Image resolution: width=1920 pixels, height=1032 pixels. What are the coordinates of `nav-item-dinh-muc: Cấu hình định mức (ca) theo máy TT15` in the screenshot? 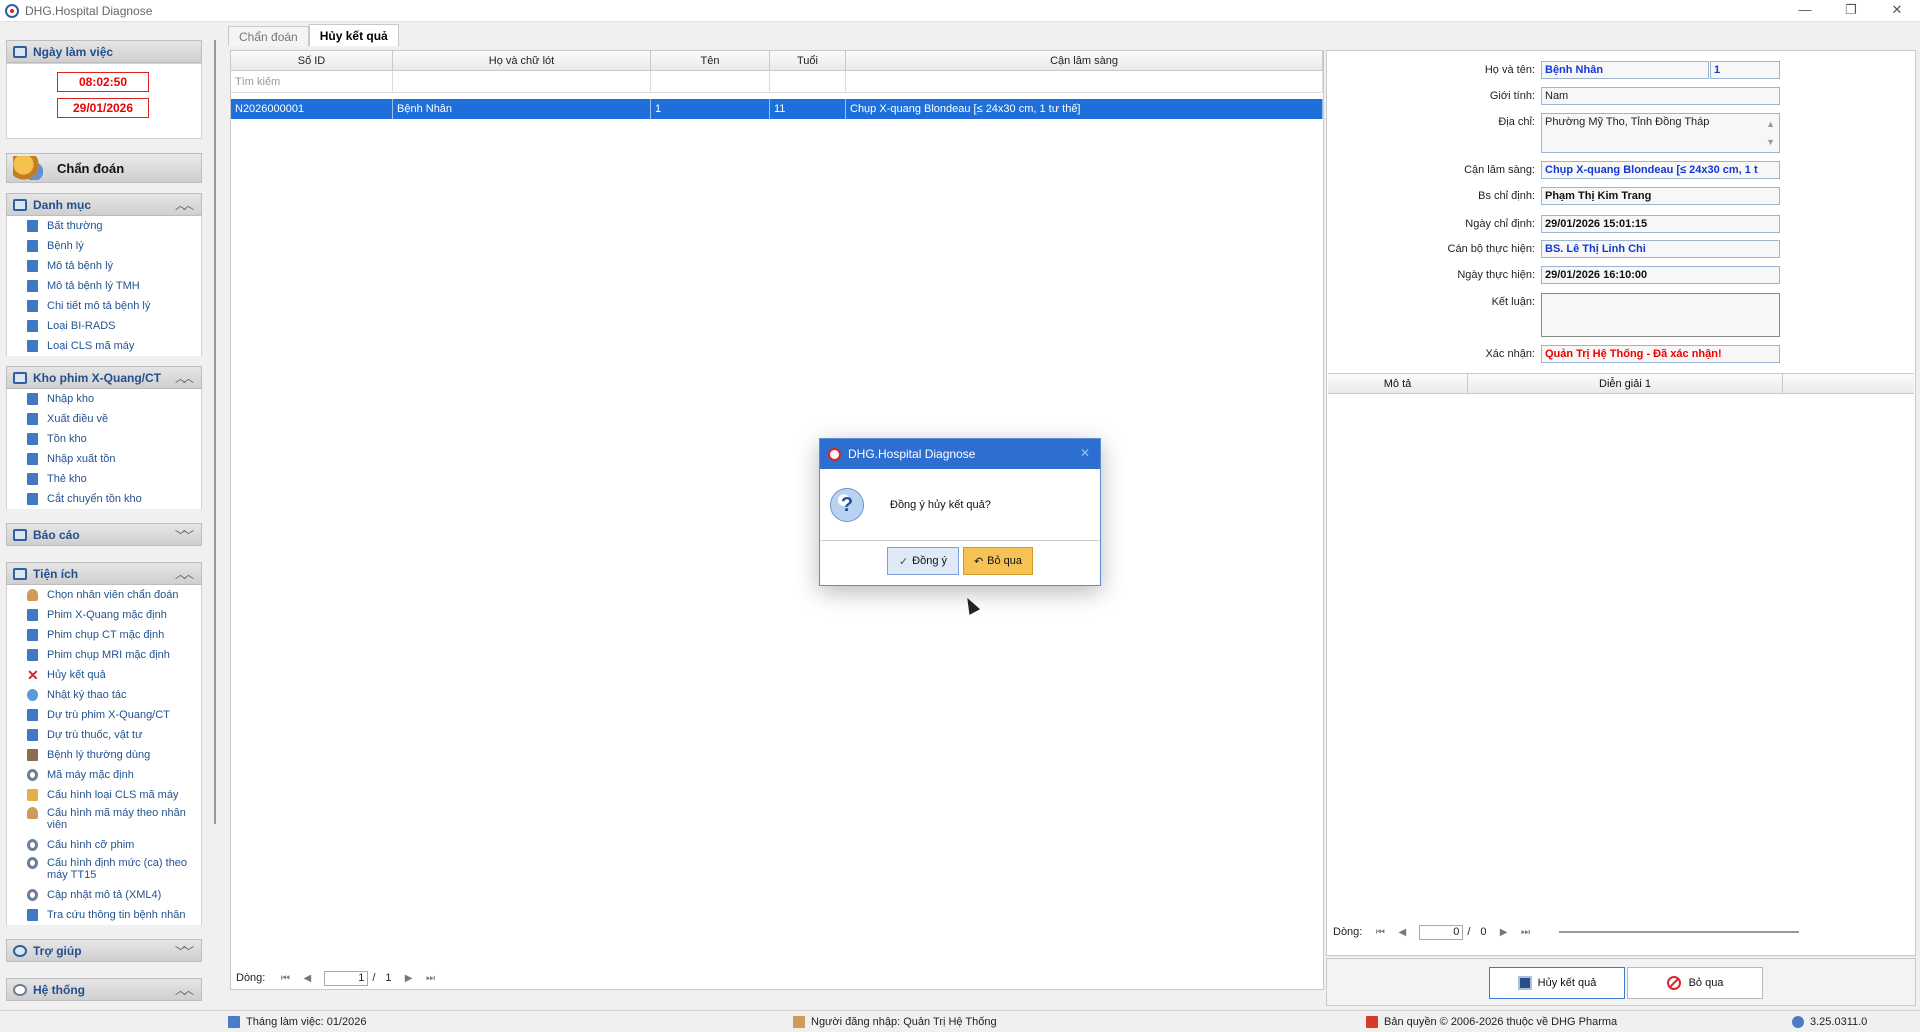 It's located at (104, 870).